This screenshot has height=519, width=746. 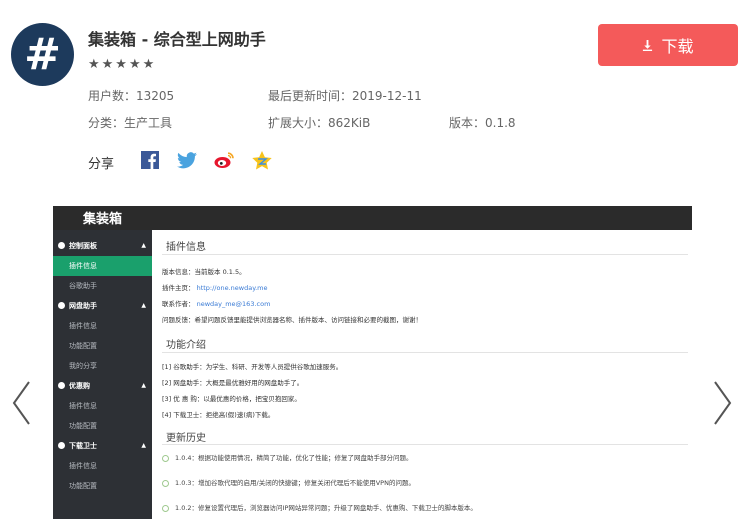 I want to click on home-icon, so click(x=61, y=245).